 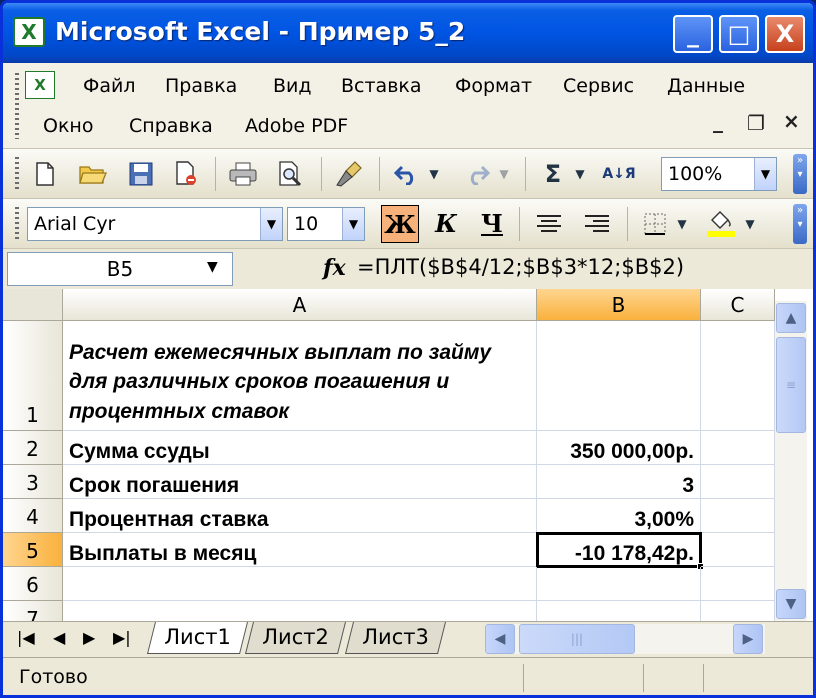 What do you see at coordinates (296, 126) in the screenshot?
I see `menu-adobe-pdf: Adobe PDF` at bounding box center [296, 126].